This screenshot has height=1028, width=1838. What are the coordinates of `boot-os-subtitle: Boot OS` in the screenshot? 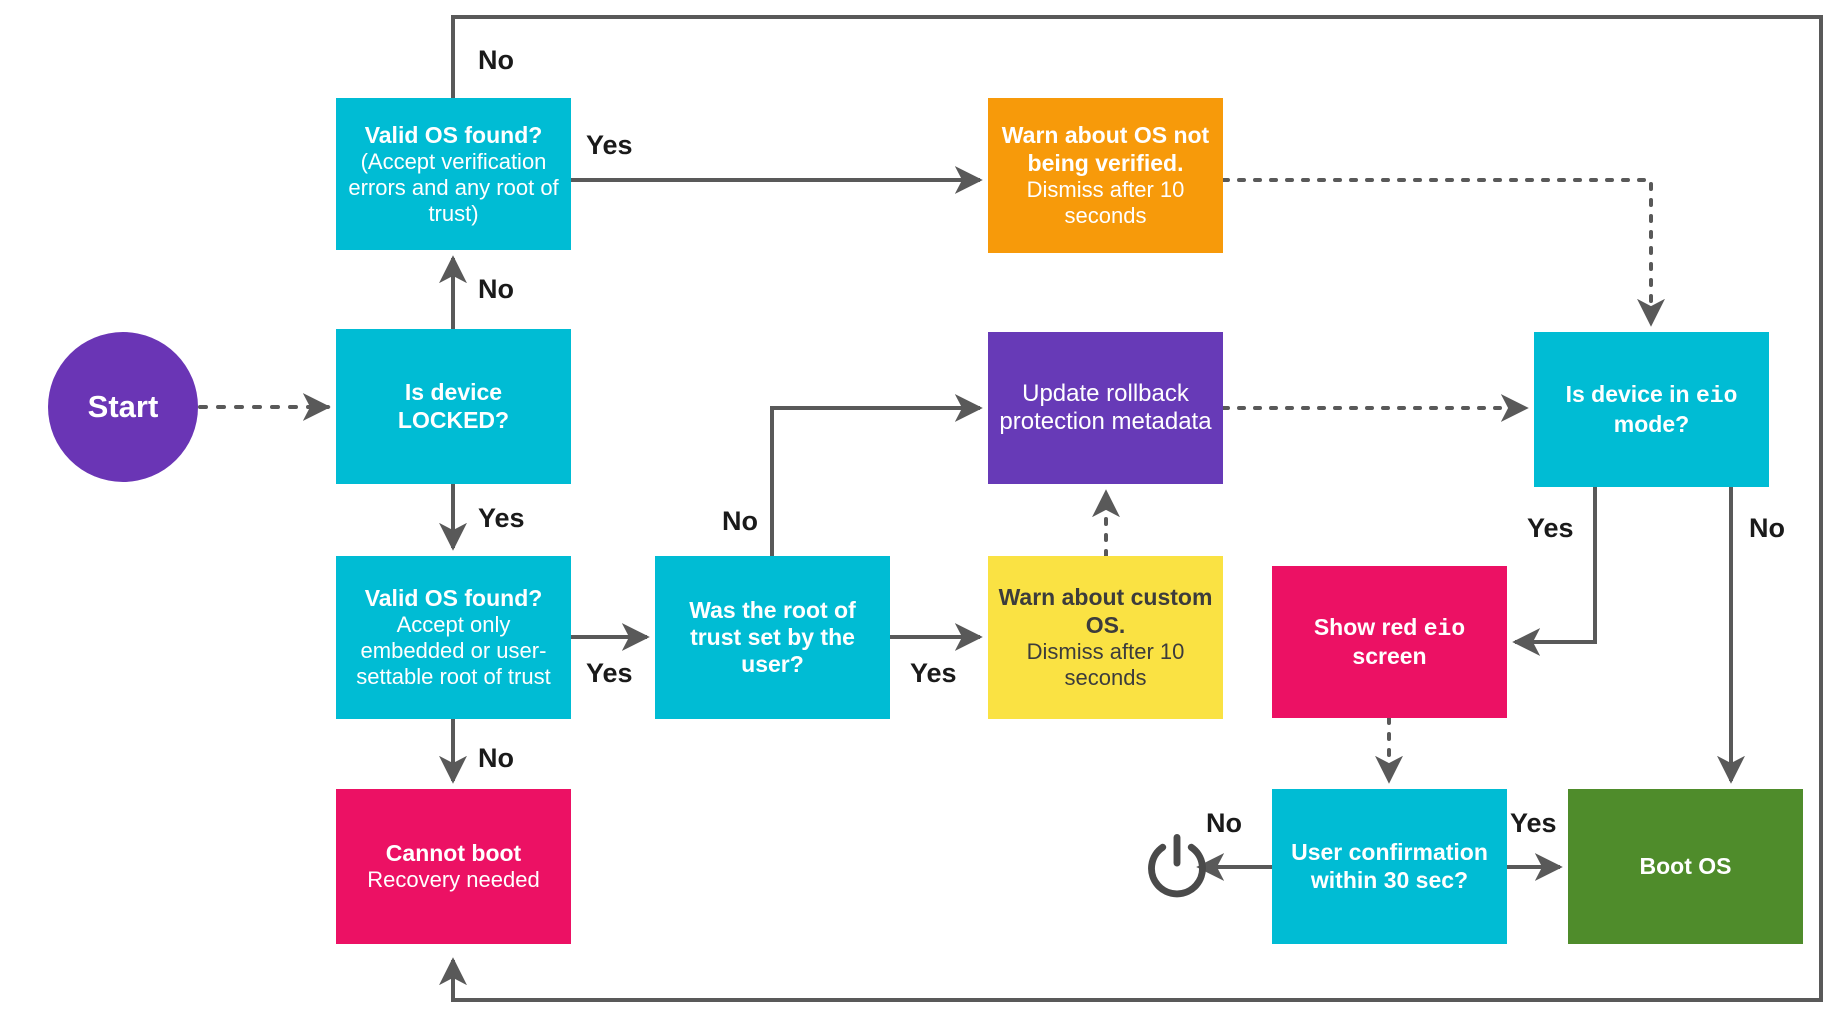 It's located at (1685, 865).